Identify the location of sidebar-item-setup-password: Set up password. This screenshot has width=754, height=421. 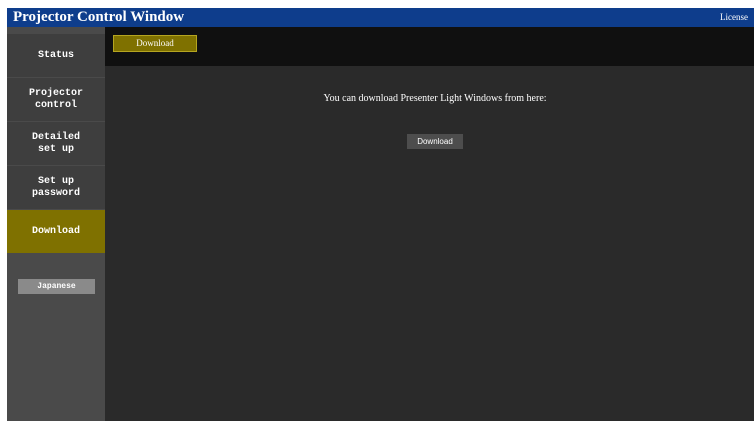
(56, 187).